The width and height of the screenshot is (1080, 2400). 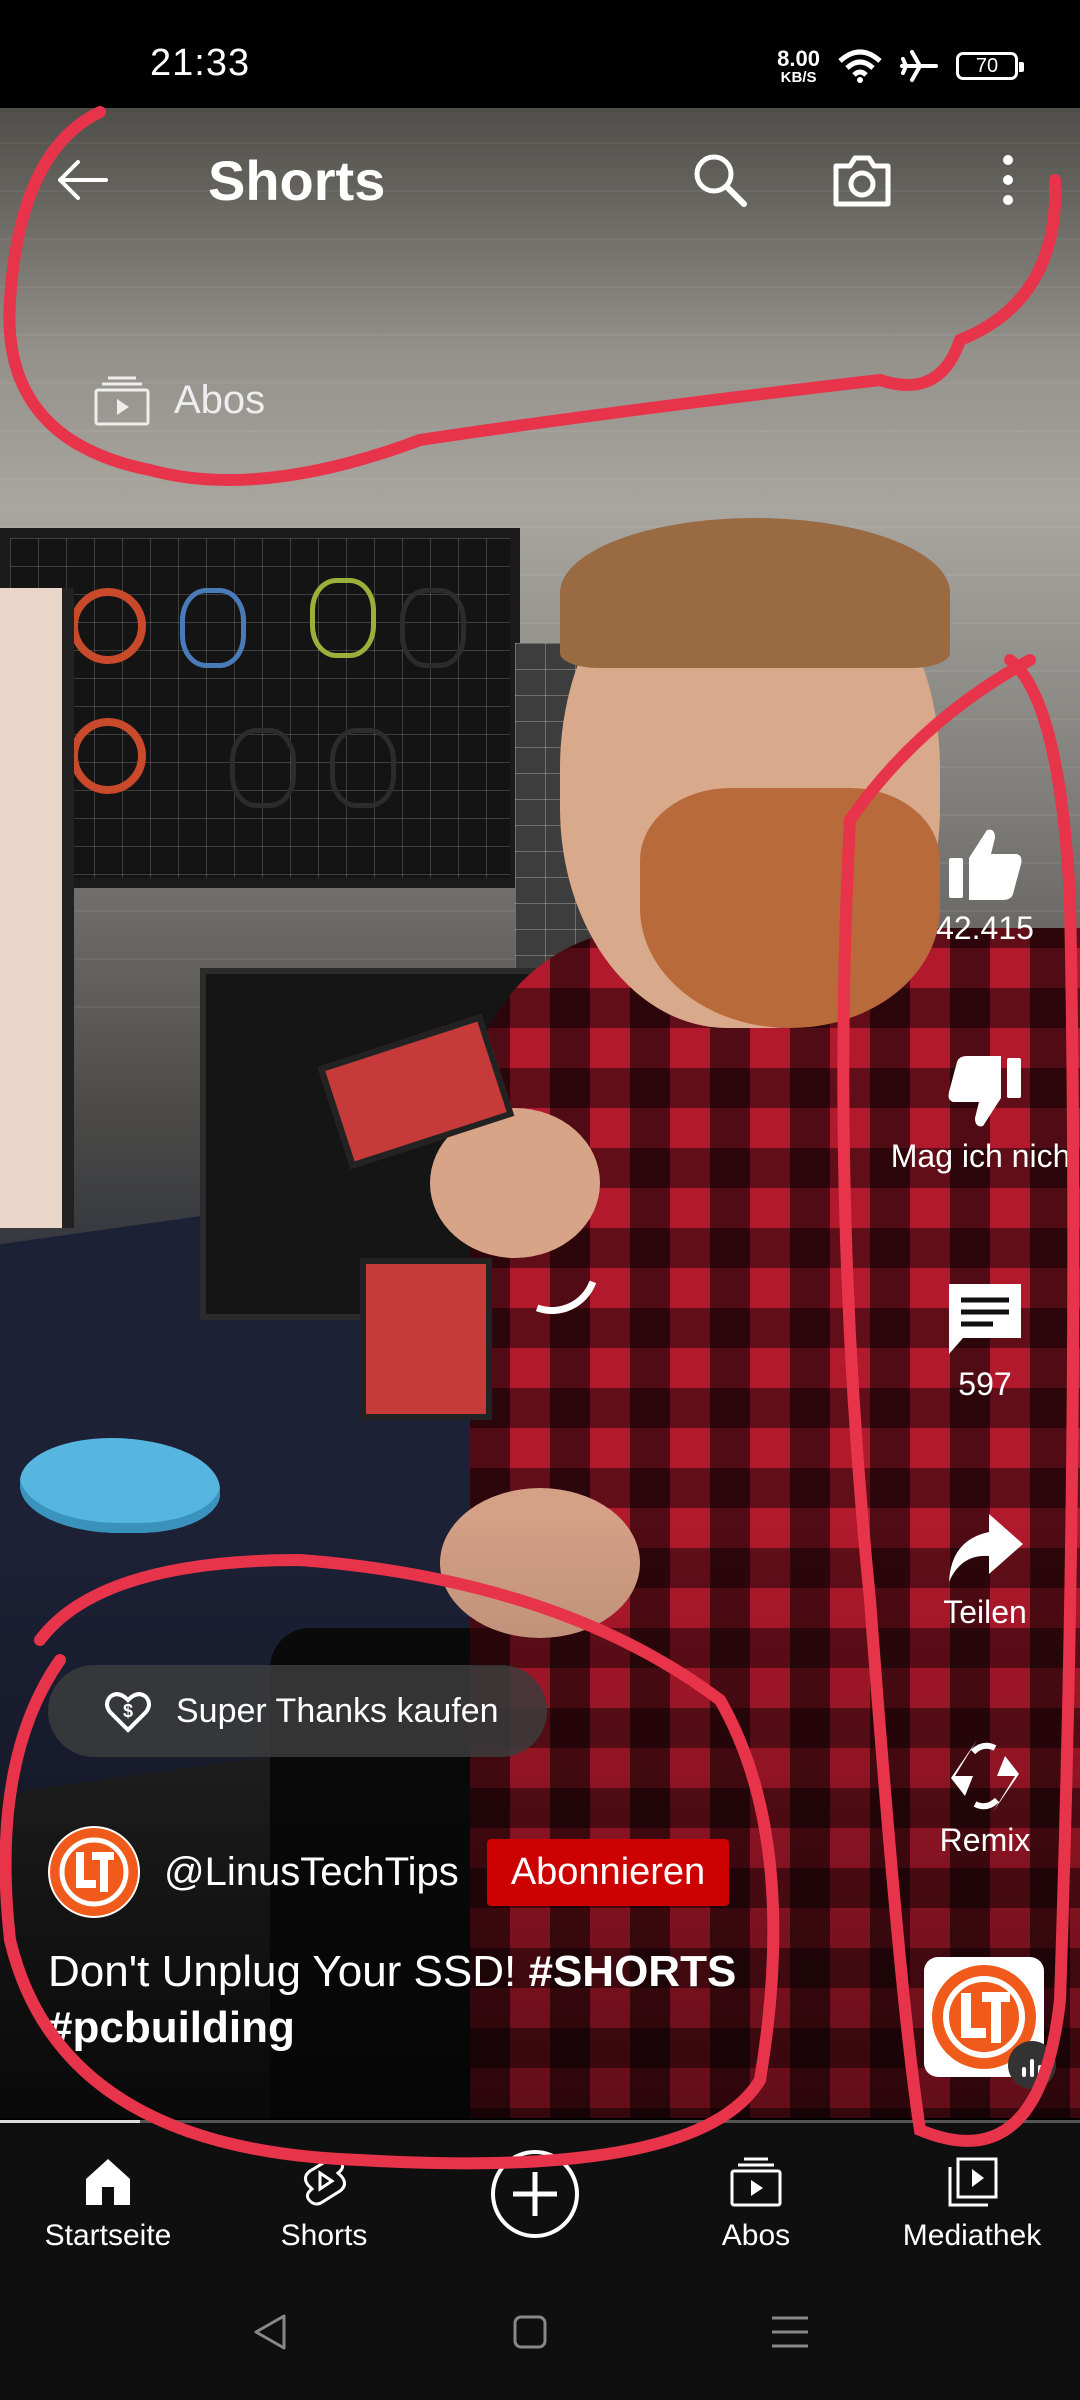 I want to click on library-icon, so click(x=973, y=2182).